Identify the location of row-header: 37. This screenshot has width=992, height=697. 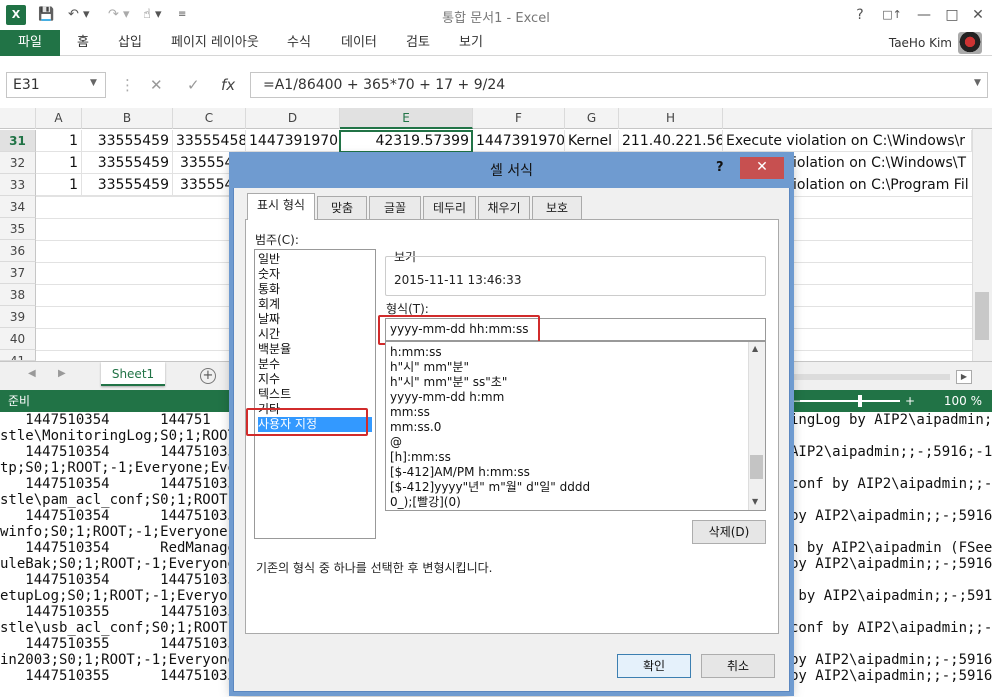
(18, 273).